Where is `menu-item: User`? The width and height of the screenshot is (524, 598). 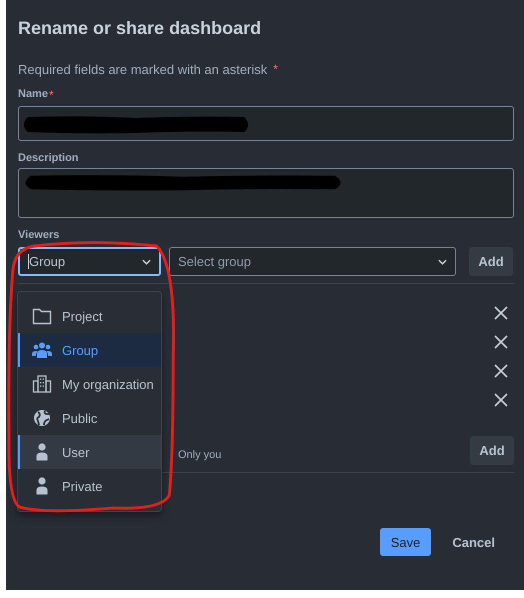 menu-item: User is located at coordinates (89, 452).